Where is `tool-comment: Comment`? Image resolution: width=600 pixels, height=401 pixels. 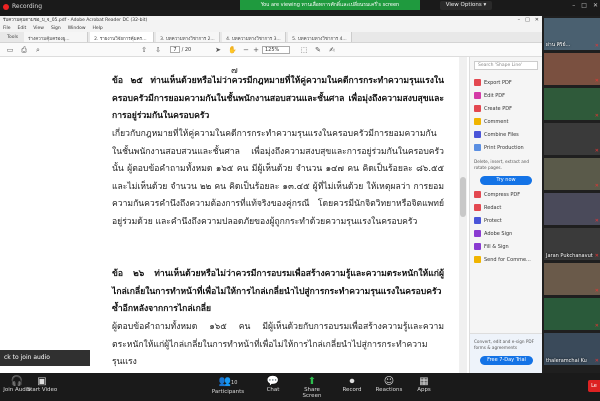
tool-comment: Comment is located at coordinates (506, 121).